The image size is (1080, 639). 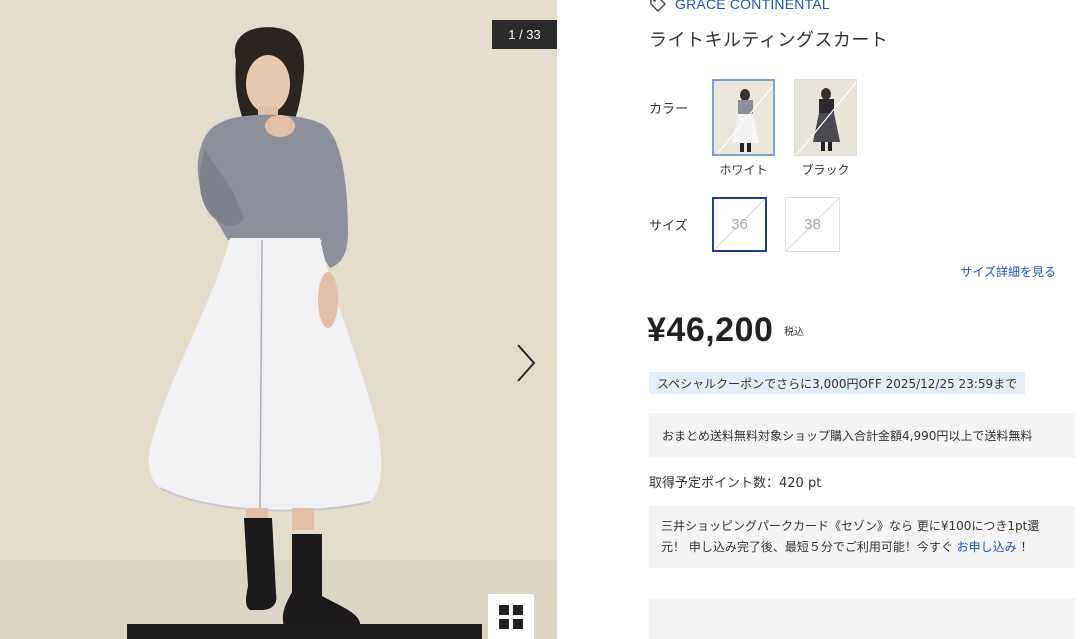 I want to click on size-label: サイズ, so click(x=668, y=226).